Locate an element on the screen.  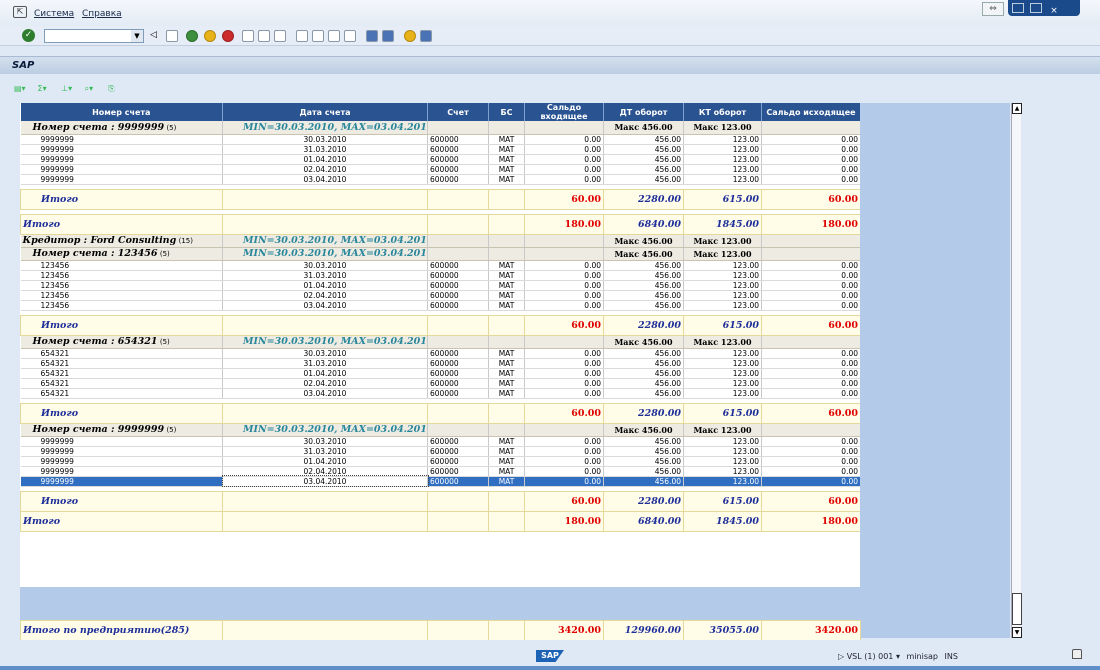
find-icon: ⌕▾ is located at coordinates (94, 89).